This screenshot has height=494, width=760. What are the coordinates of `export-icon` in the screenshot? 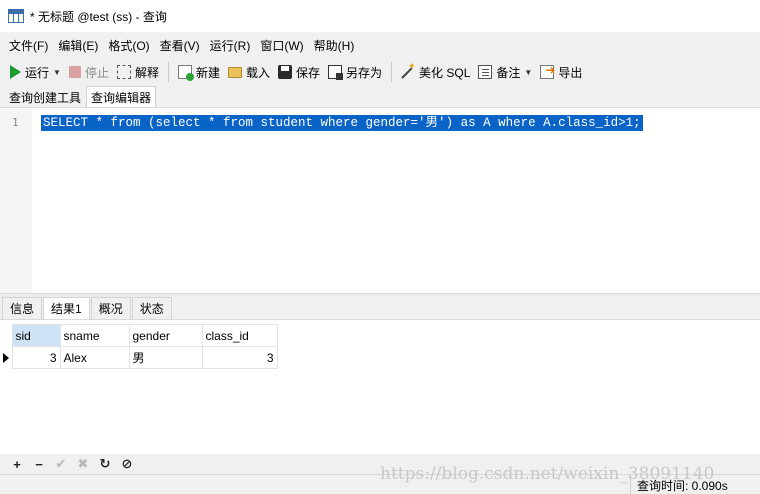 It's located at (547, 71).